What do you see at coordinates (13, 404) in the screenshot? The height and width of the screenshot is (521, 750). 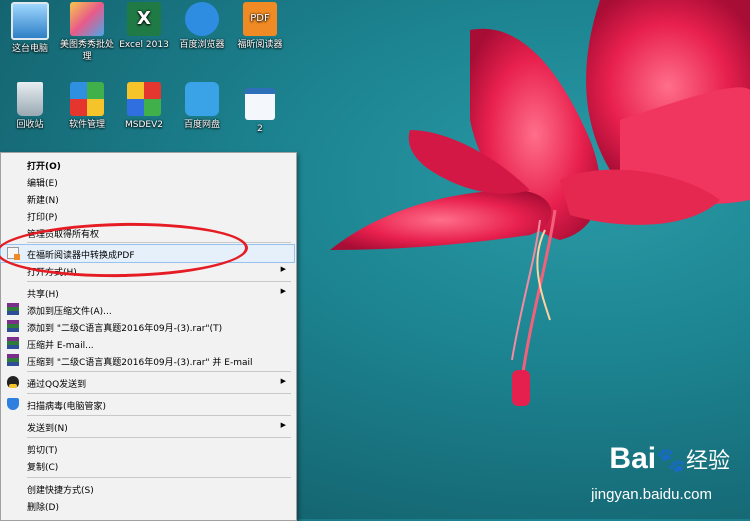 I see `shield-icon` at bounding box center [13, 404].